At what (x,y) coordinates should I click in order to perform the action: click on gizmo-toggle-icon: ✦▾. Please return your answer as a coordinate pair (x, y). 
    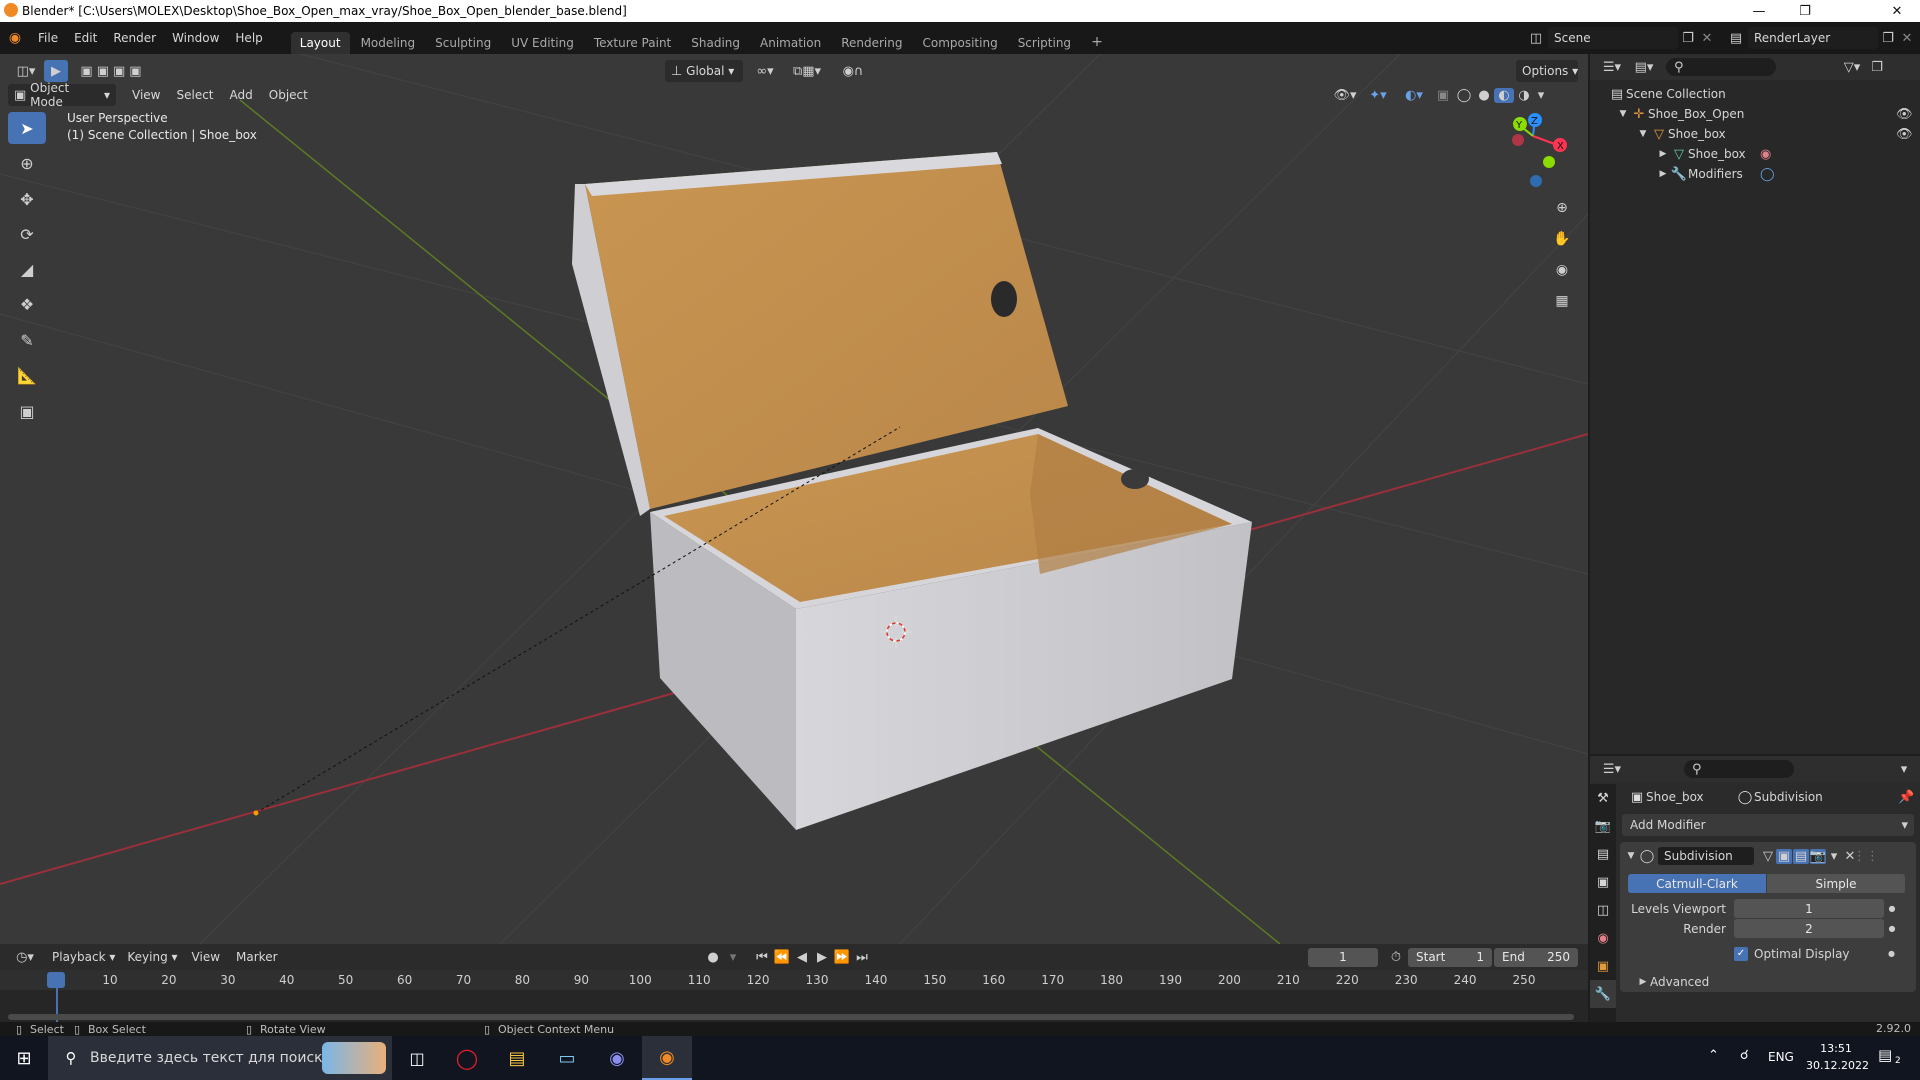
    Looking at the image, I should click on (1378, 95).